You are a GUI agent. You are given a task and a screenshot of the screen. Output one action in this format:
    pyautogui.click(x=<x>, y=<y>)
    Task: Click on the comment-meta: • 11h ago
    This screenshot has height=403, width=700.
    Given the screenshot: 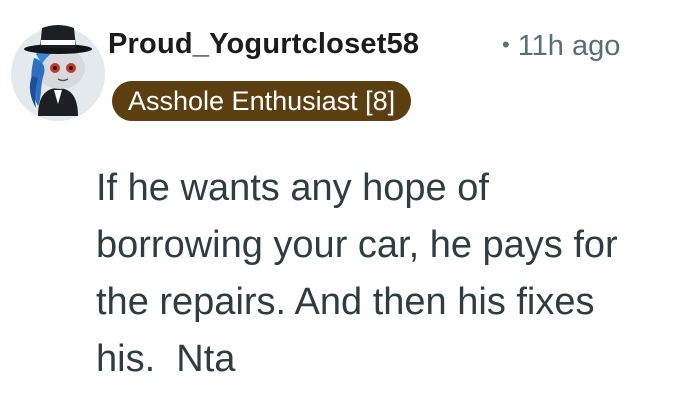 What is the action you would take?
    pyautogui.click(x=561, y=46)
    